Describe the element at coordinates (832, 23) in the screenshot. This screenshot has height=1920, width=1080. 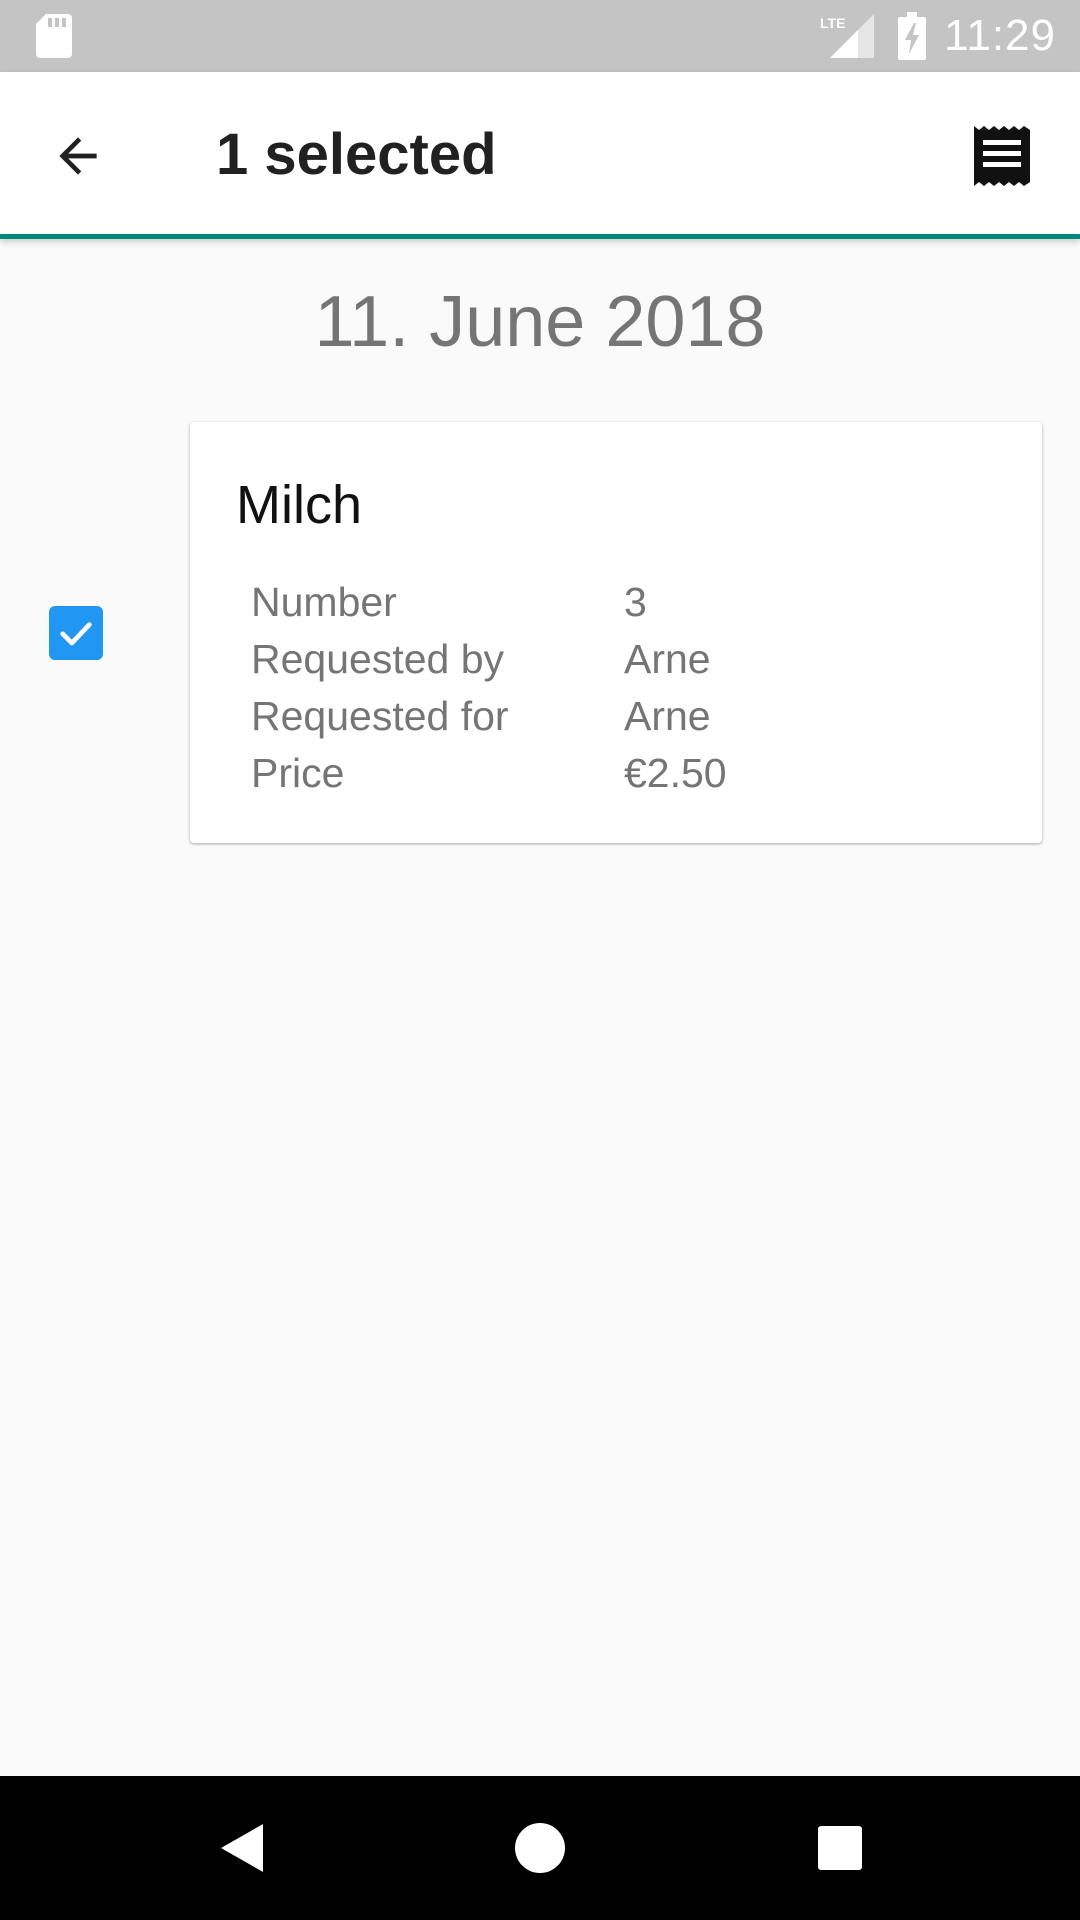
I see `lte-label: LTE` at that location.